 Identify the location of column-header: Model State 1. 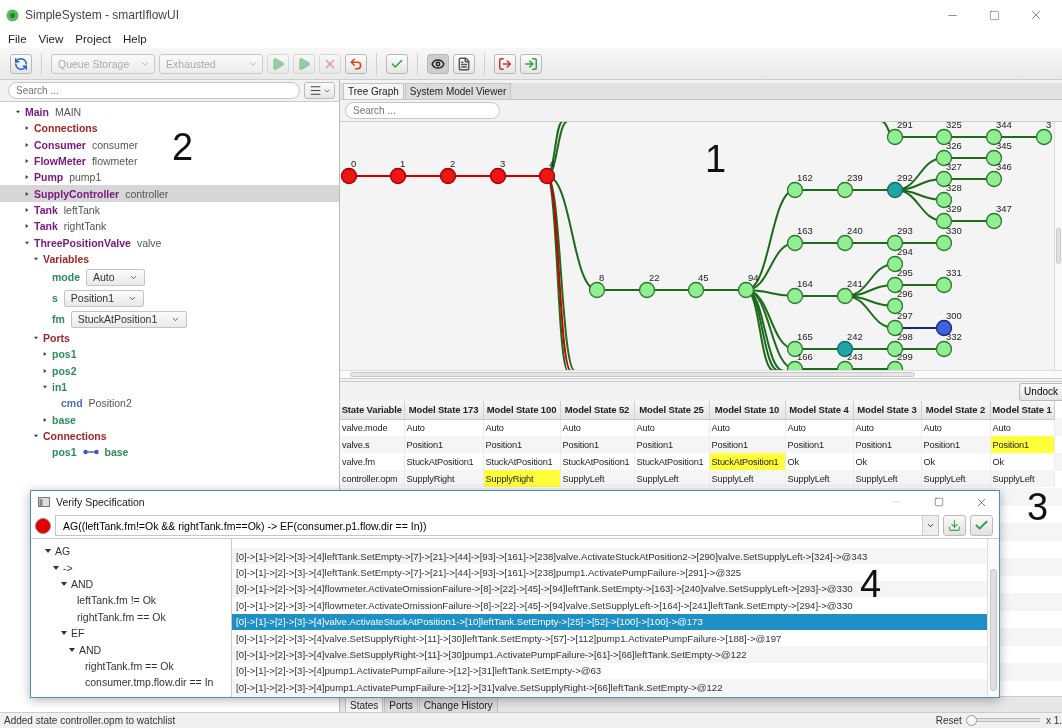
(1022, 410).